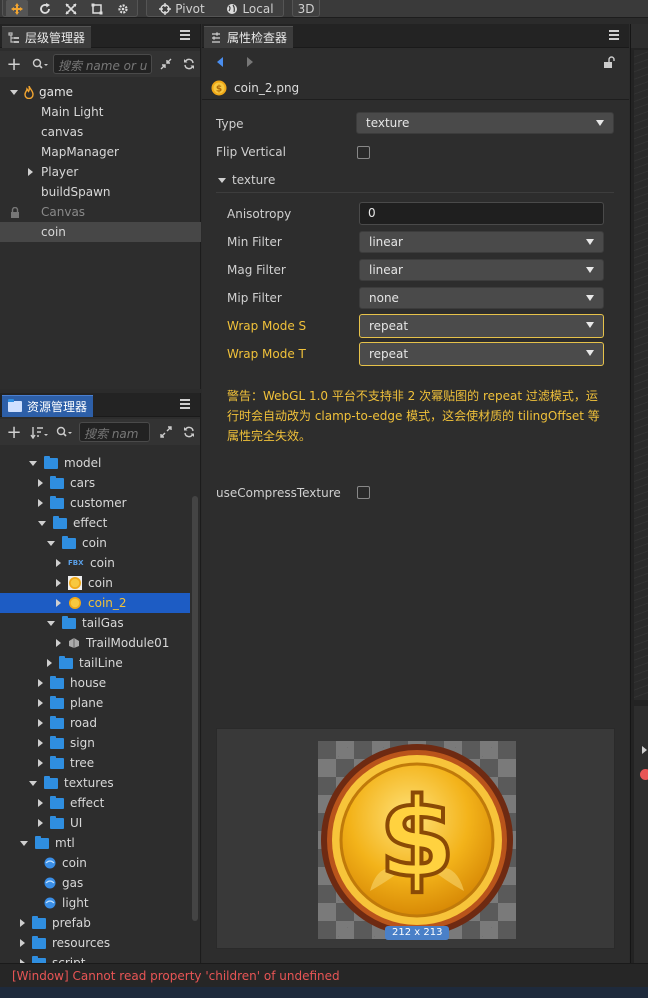  What do you see at coordinates (166, 64) in the screenshot?
I see `collapse-all-button` at bounding box center [166, 64].